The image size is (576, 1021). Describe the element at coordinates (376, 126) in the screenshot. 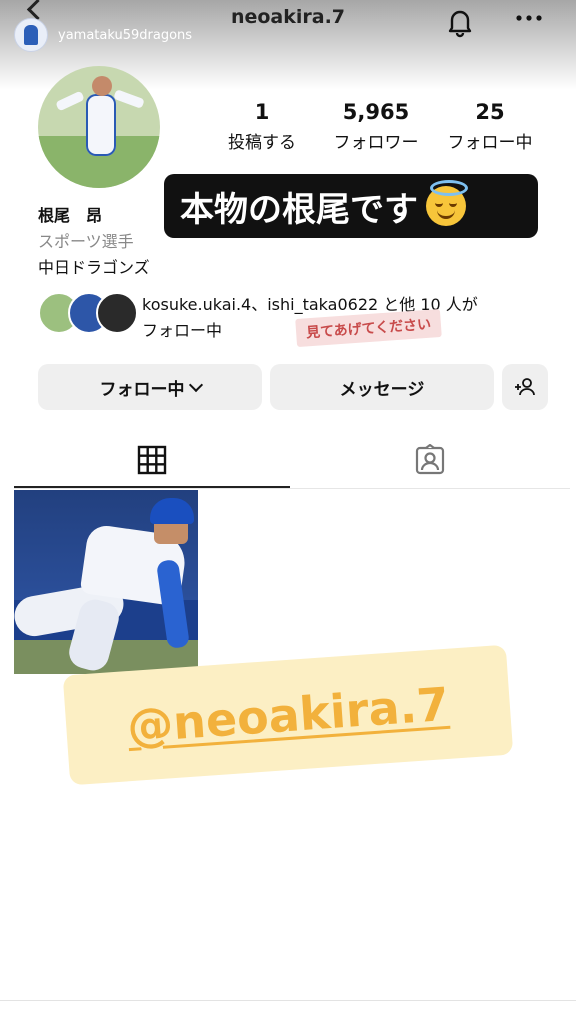

I see `stat-followers: 5,965 フォロワー` at that location.